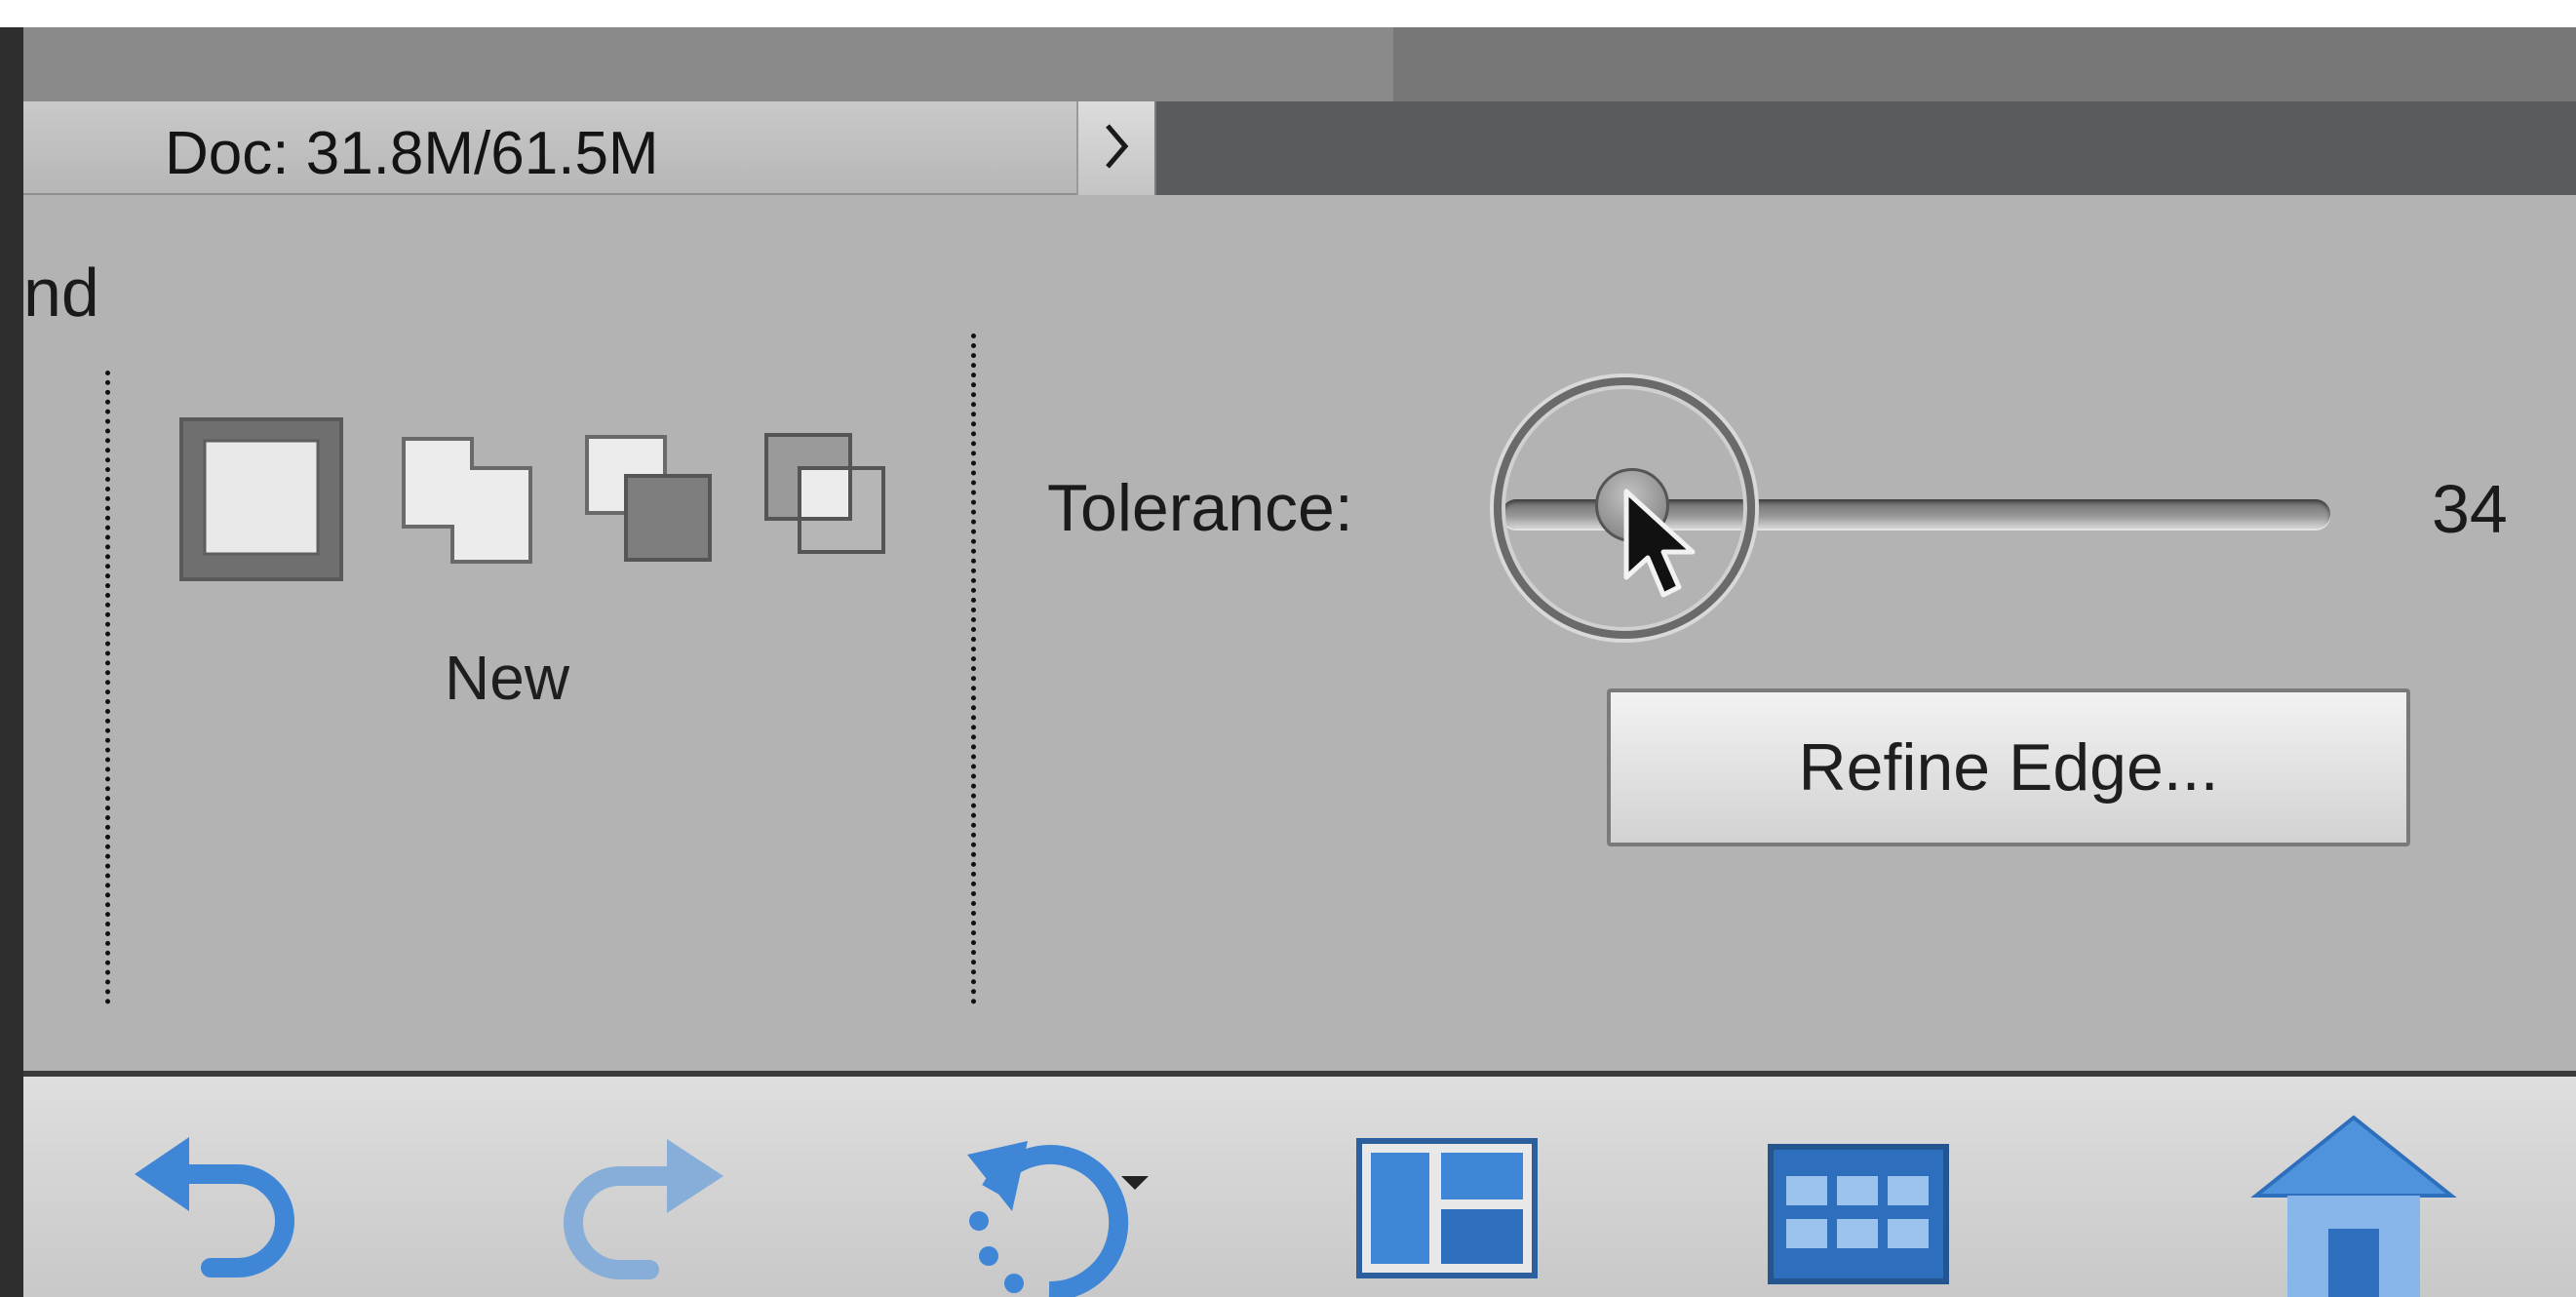 This screenshot has height=1297, width=2576. What do you see at coordinates (1200, 508) in the screenshot?
I see `tolerance-label: Tolerance:` at bounding box center [1200, 508].